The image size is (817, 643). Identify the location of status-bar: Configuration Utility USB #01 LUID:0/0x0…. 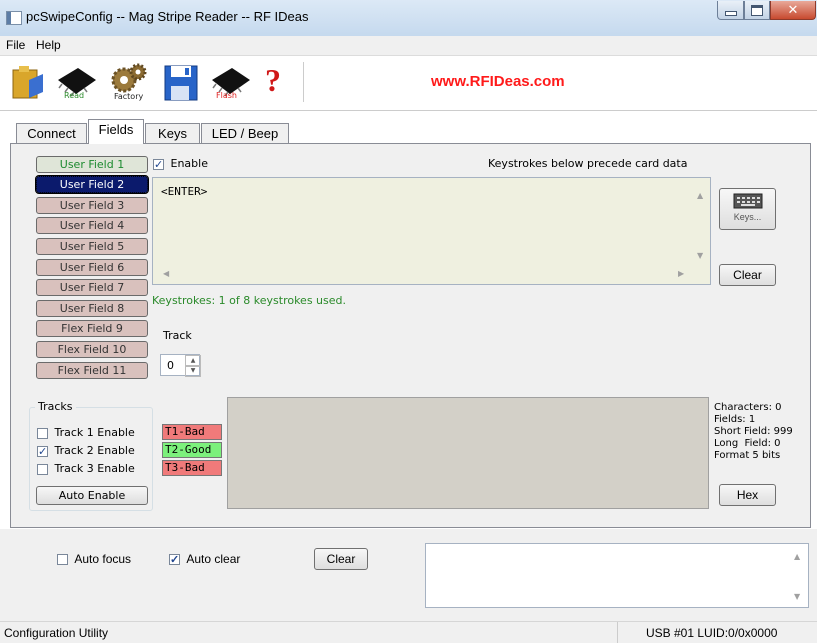
(408, 632).